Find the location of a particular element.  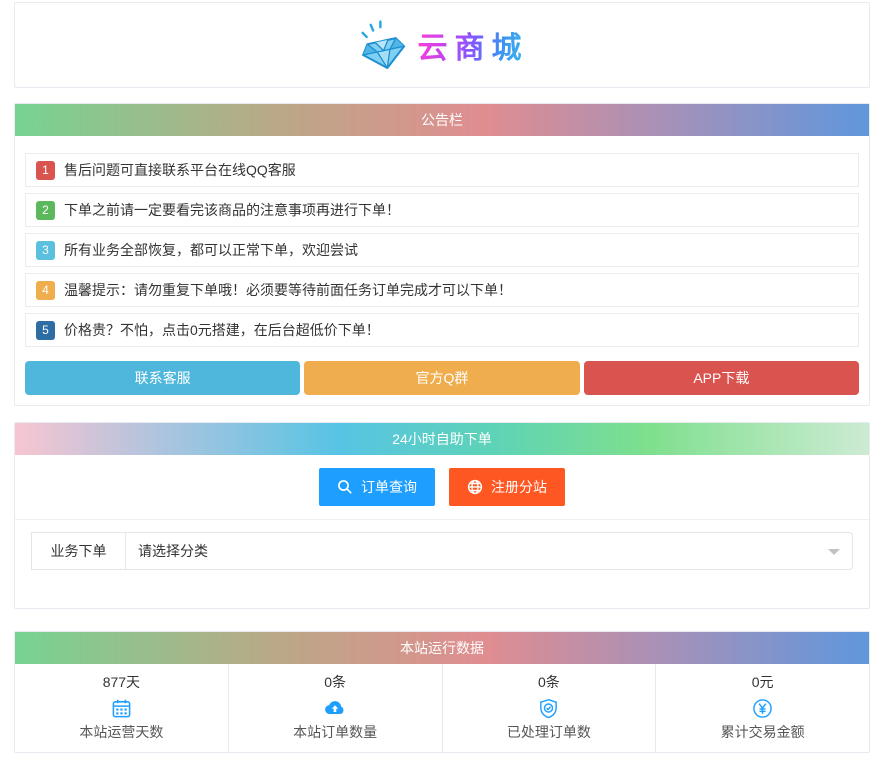

notice-item: 4 温馨提示：请勿重复下单哦！必须要等待前面任务订单完成才可以下单！ is located at coordinates (442, 290).